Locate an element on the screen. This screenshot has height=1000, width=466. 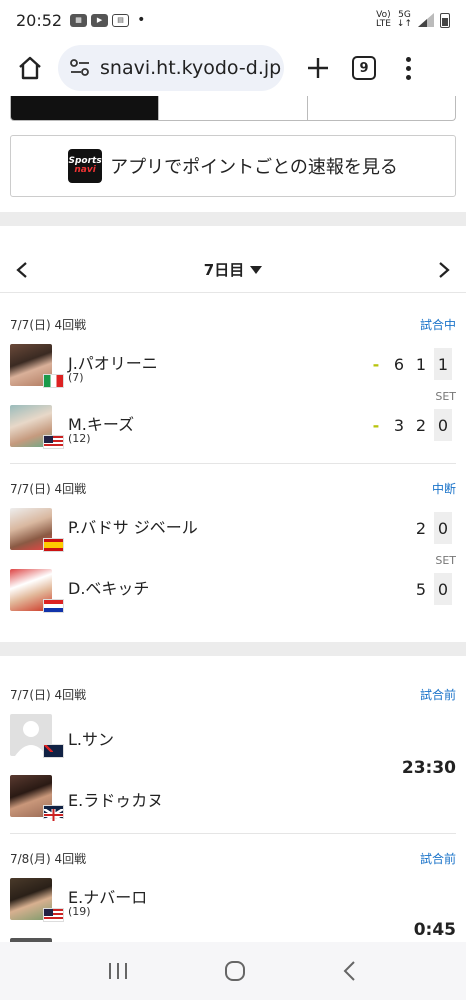
start-time: 0:45 is located at coordinates (434, 930).